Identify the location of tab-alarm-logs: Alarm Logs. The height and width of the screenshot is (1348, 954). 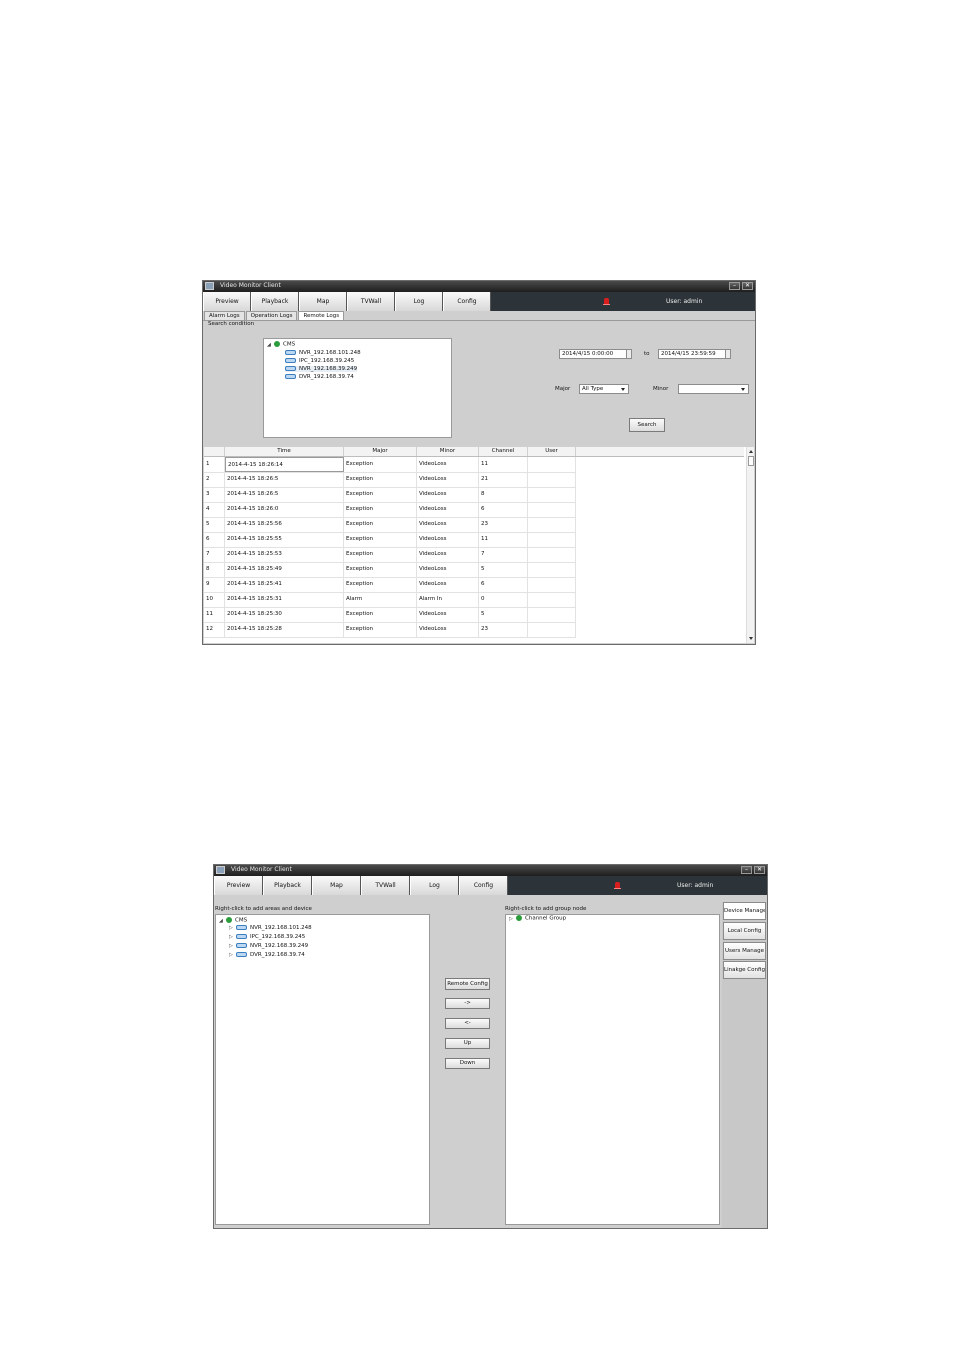
(224, 315).